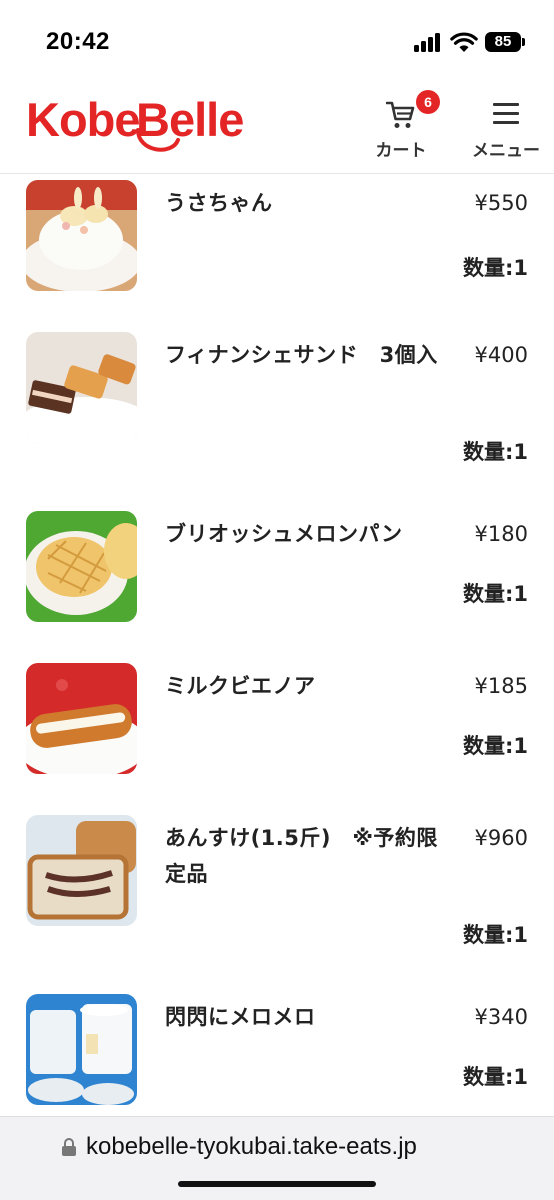 The height and width of the screenshot is (1200, 554). Describe the element at coordinates (277, 42) in the screenshot. I see `status-bar: 20:42 85` at that location.